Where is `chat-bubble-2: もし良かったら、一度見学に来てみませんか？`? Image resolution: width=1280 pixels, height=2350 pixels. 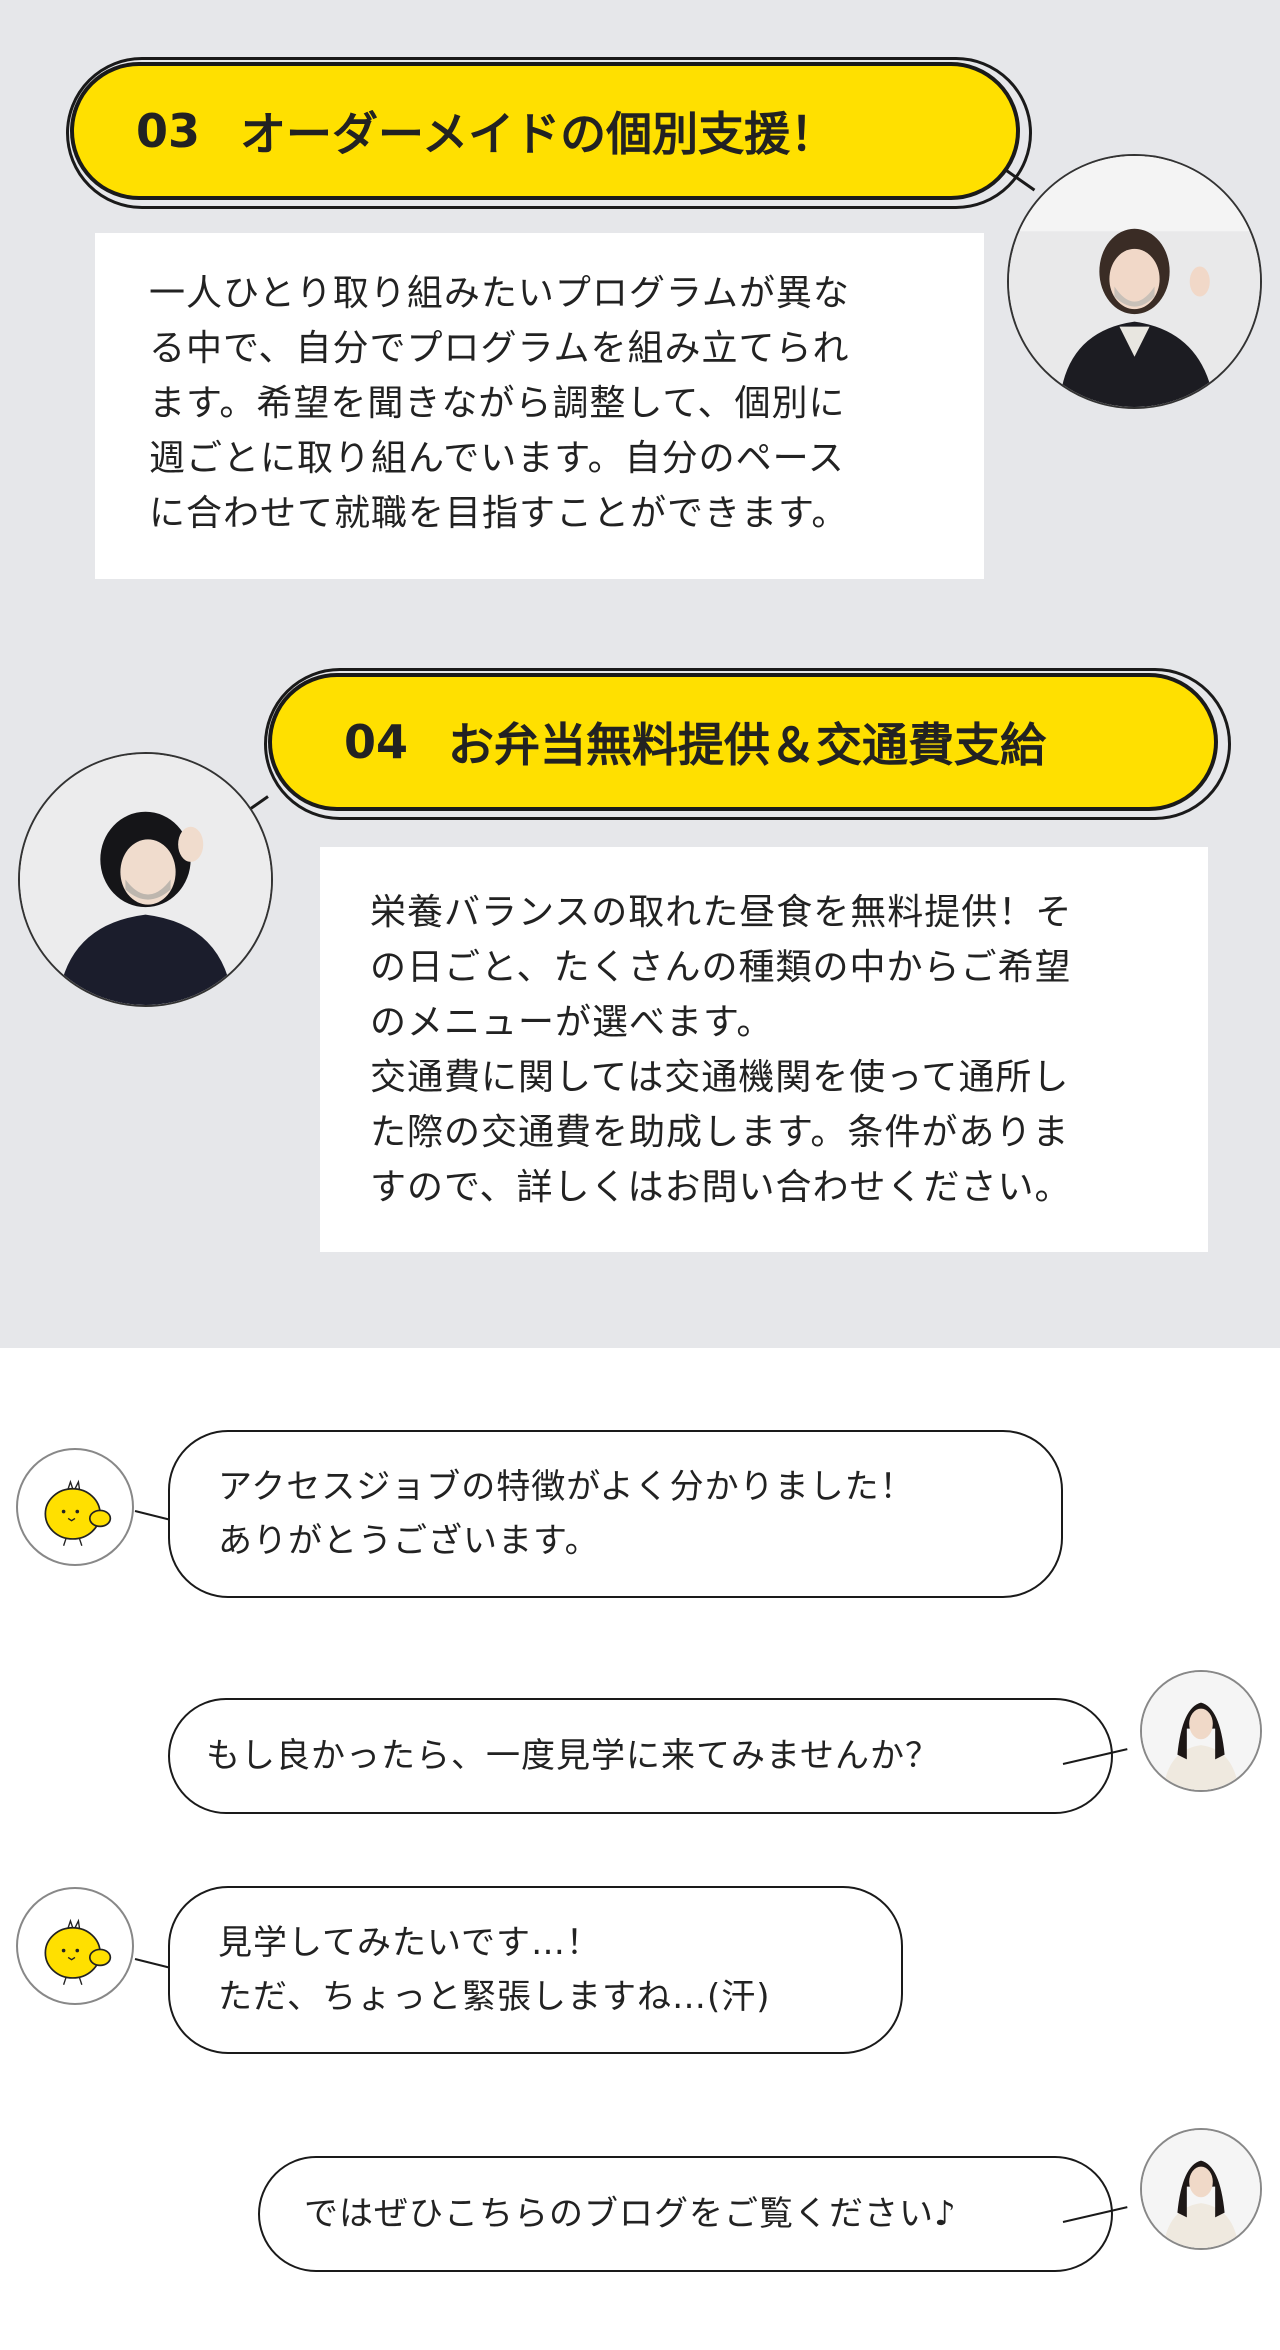 chat-bubble-2: もし良かったら、一度見学に来てみませんか？ is located at coordinates (640, 1756).